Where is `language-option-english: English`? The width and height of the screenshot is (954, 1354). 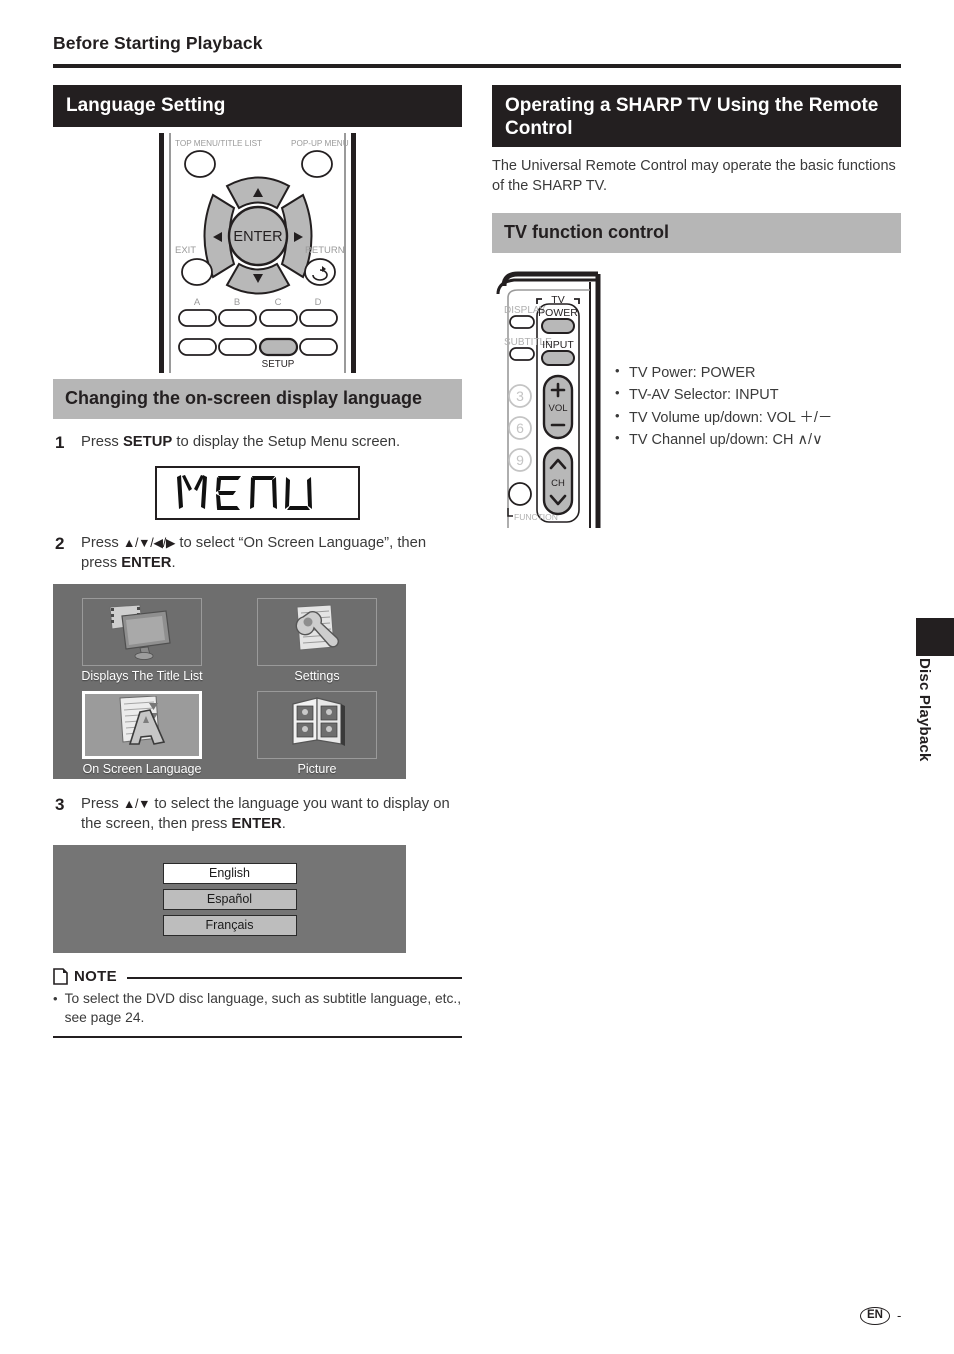
language-option-english: English is located at coordinates (229, 873).